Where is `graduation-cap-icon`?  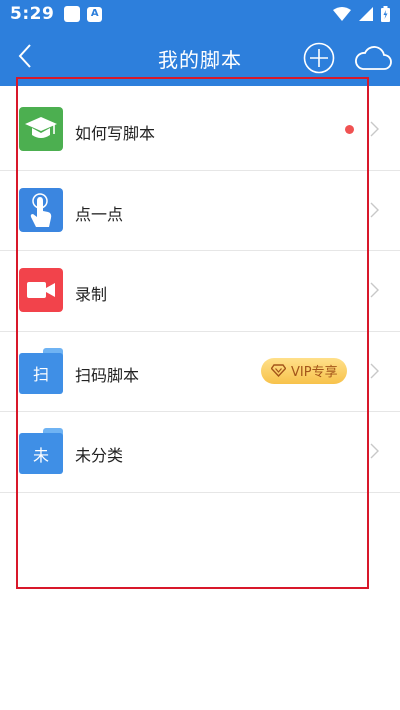 graduation-cap-icon is located at coordinates (41, 129).